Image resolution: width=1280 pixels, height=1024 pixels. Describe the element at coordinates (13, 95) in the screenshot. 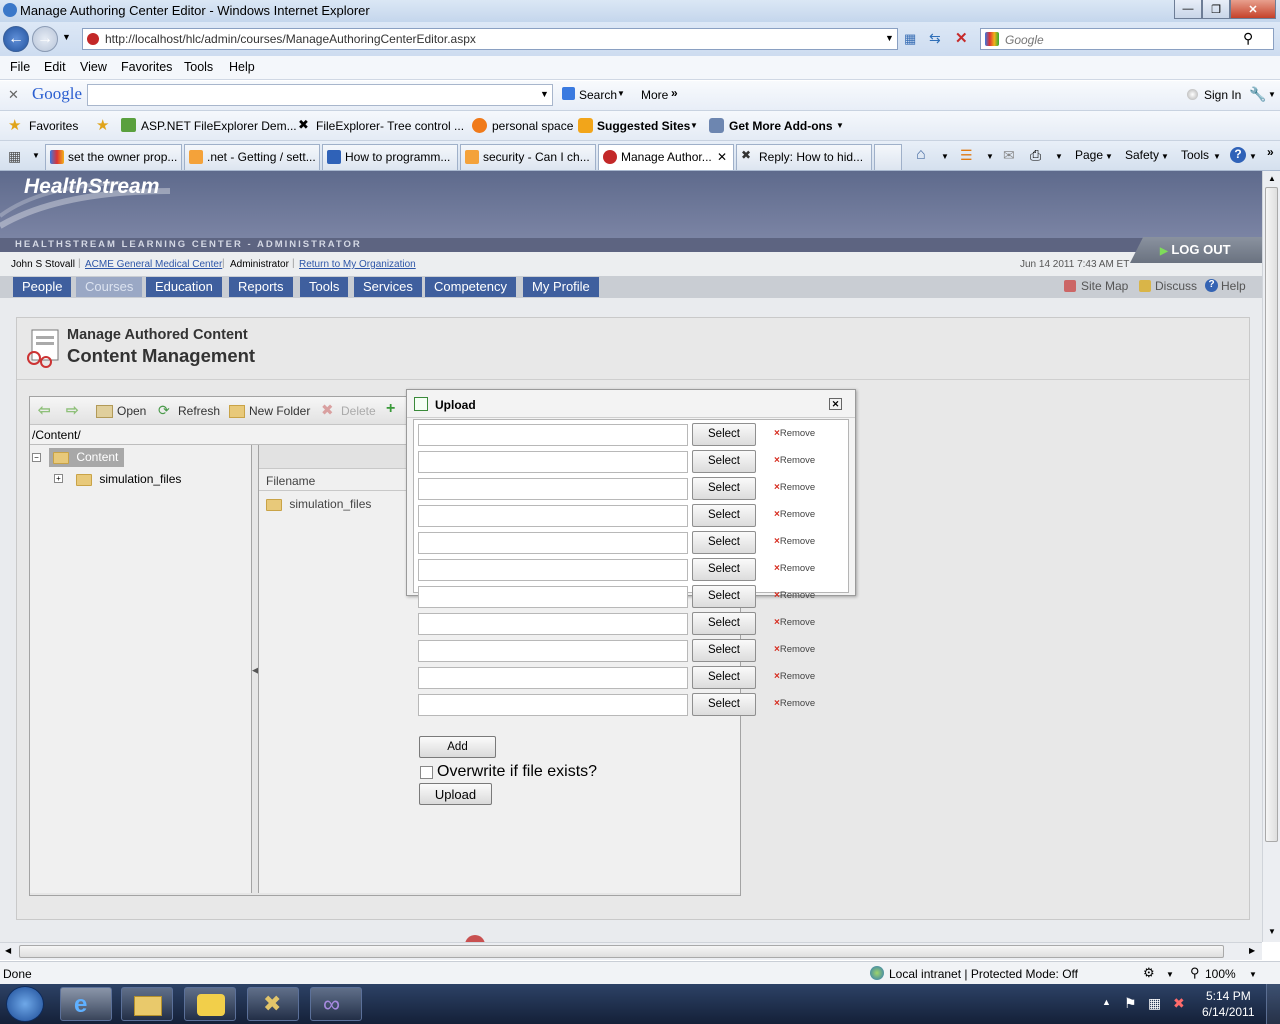

I see `close-toolbar-icon: ✕` at that location.